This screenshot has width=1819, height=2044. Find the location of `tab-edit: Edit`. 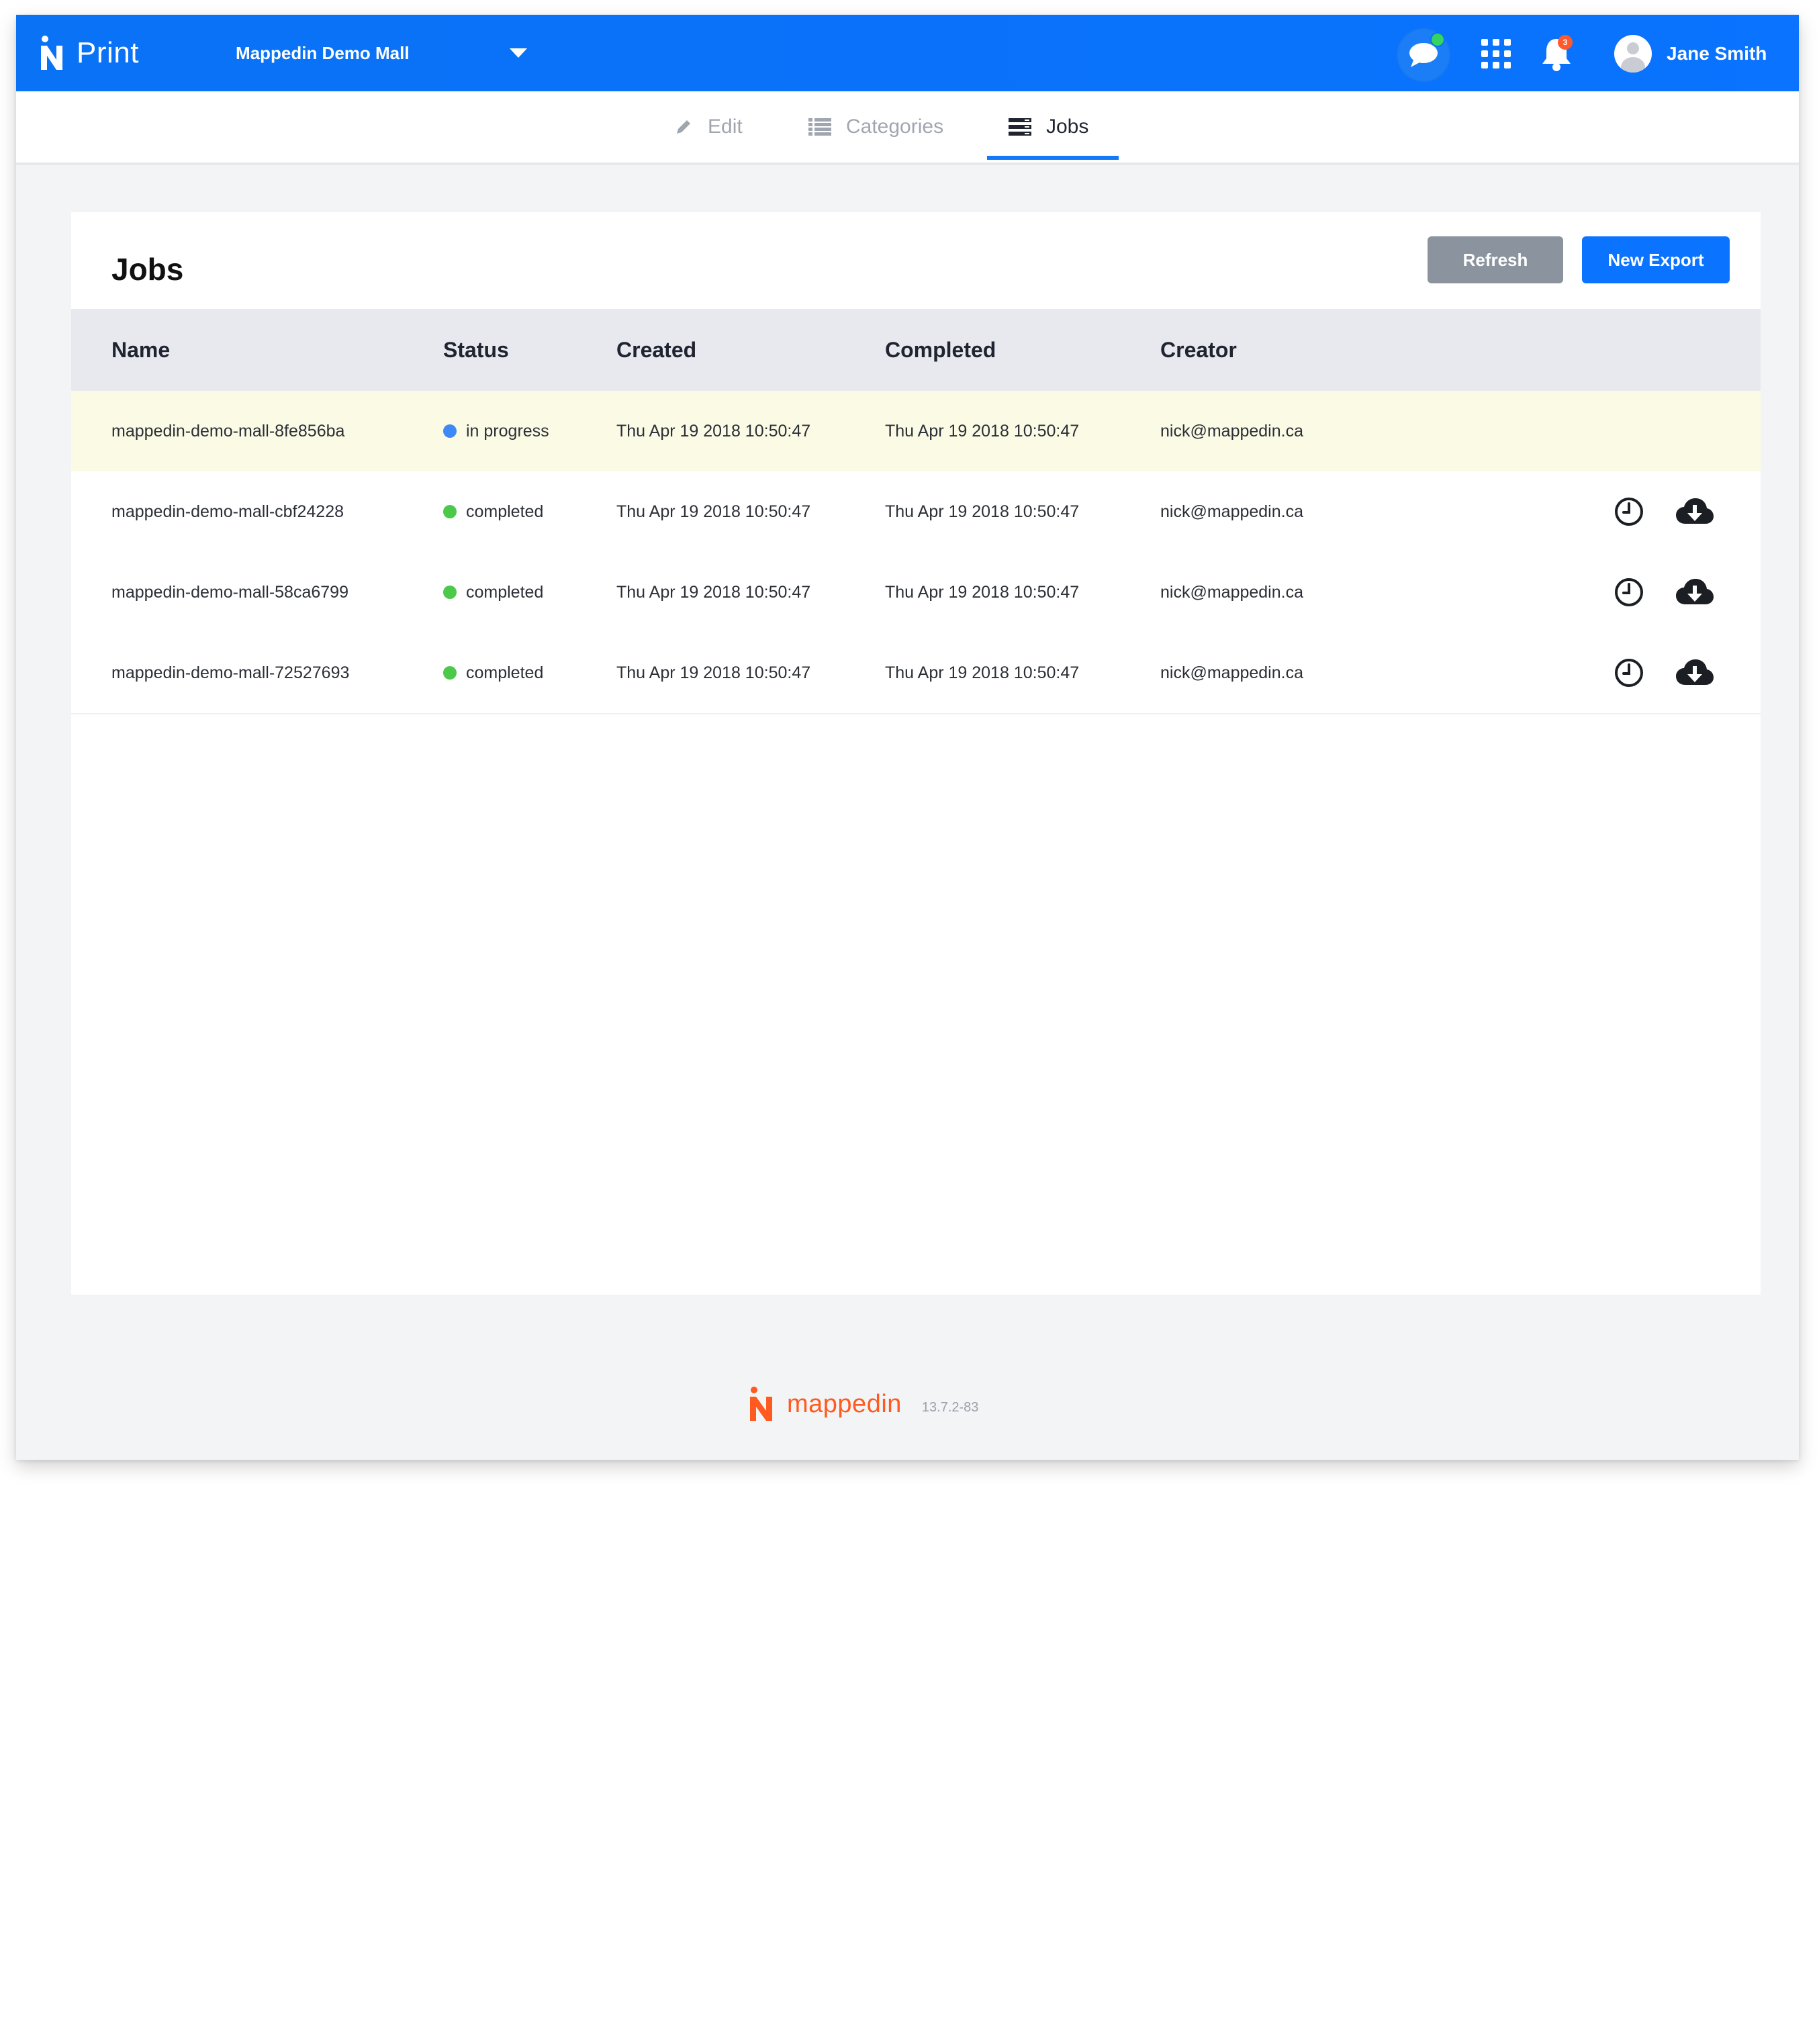

tab-edit: Edit is located at coordinates (709, 126).